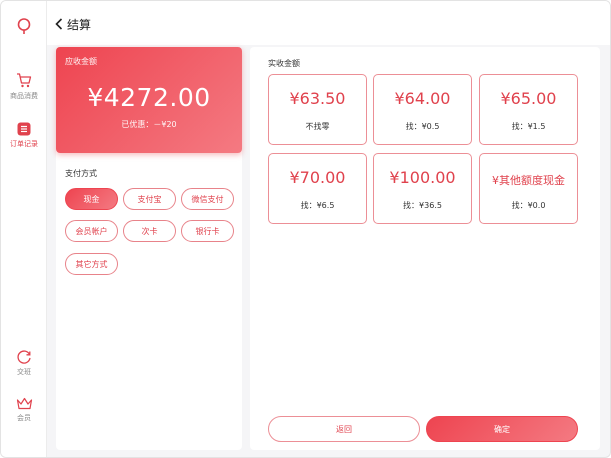 This screenshot has width=611, height=458. What do you see at coordinates (528, 180) in the screenshot?
I see `amount-value: ¥其他额度现金` at bounding box center [528, 180].